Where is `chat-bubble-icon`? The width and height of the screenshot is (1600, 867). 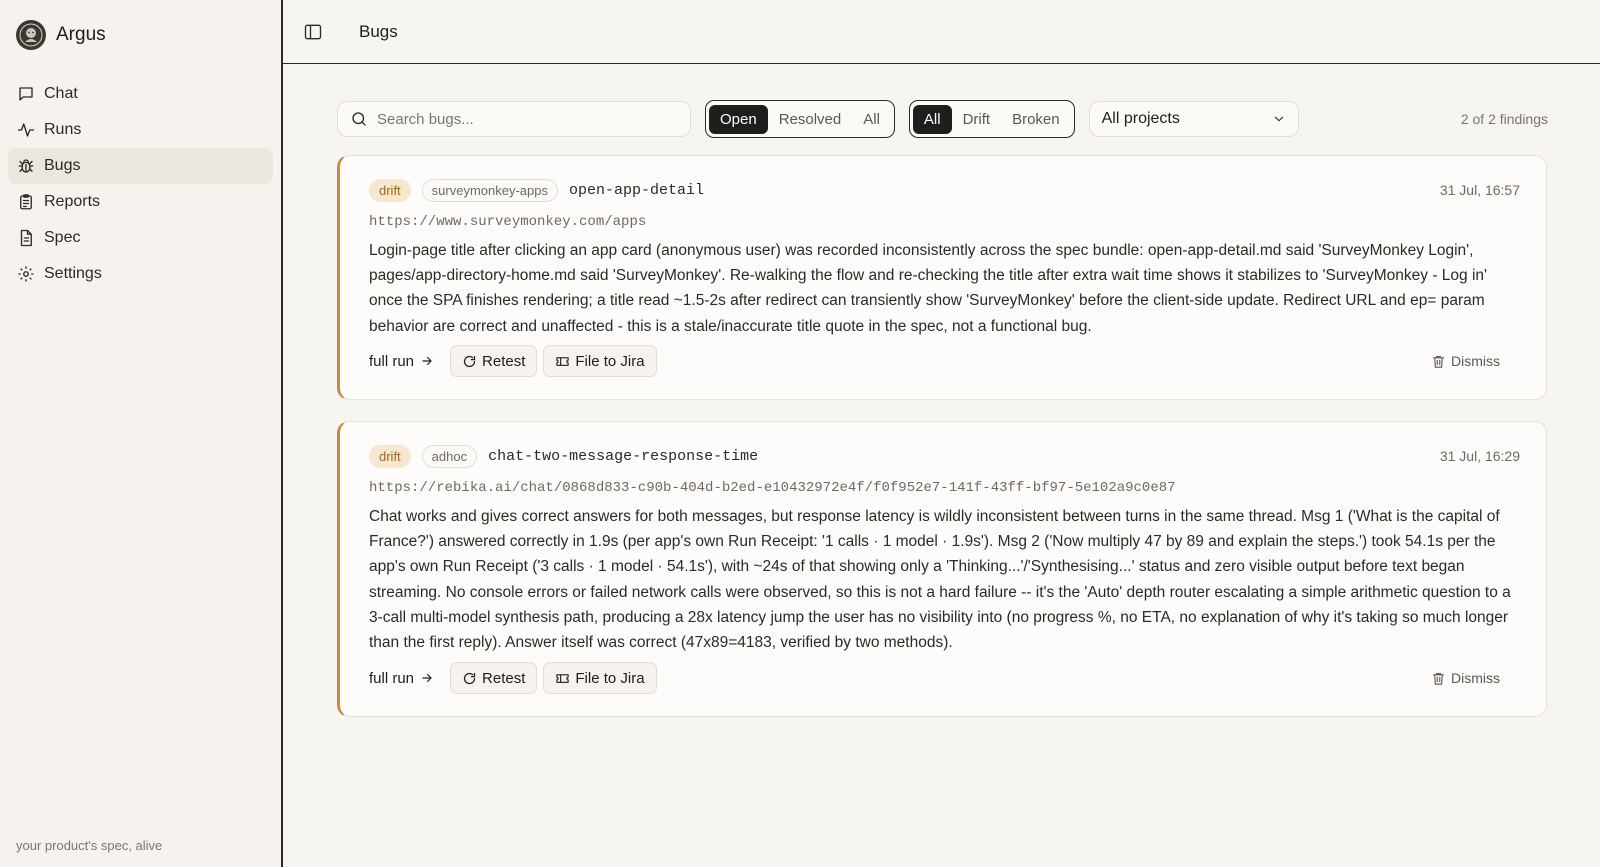
chat-bubble-icon is located at coordinates (26, 94).